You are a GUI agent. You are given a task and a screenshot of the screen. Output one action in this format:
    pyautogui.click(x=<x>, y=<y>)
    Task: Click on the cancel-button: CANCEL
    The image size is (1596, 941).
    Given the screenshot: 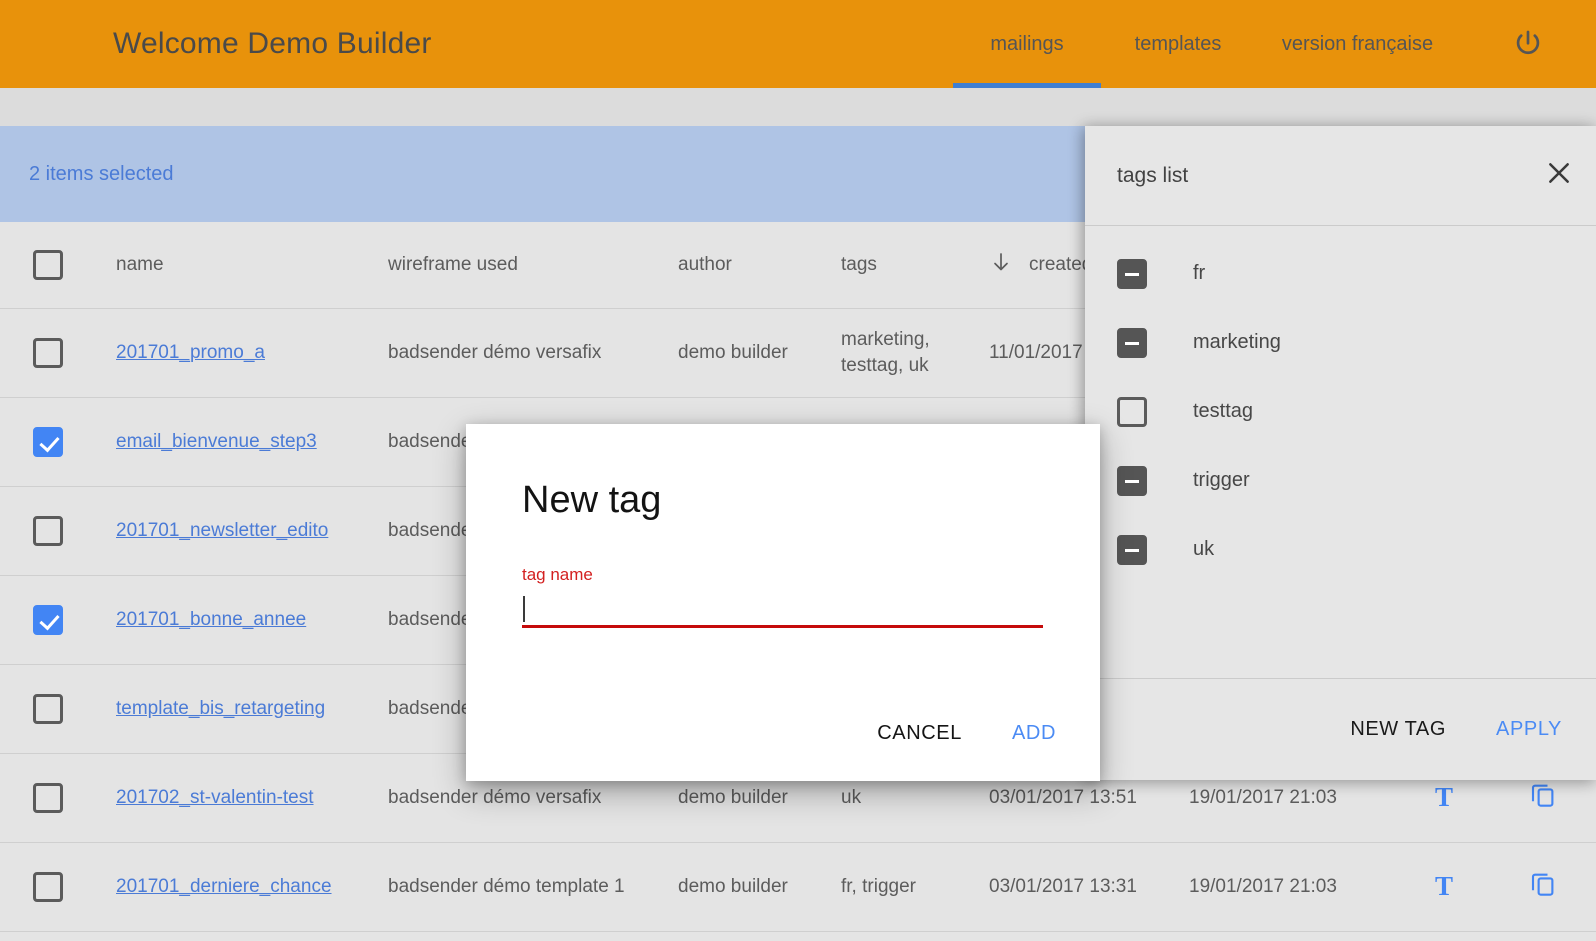 What is the action you would take?
    pyautogui.click(x=919, y=733)
    